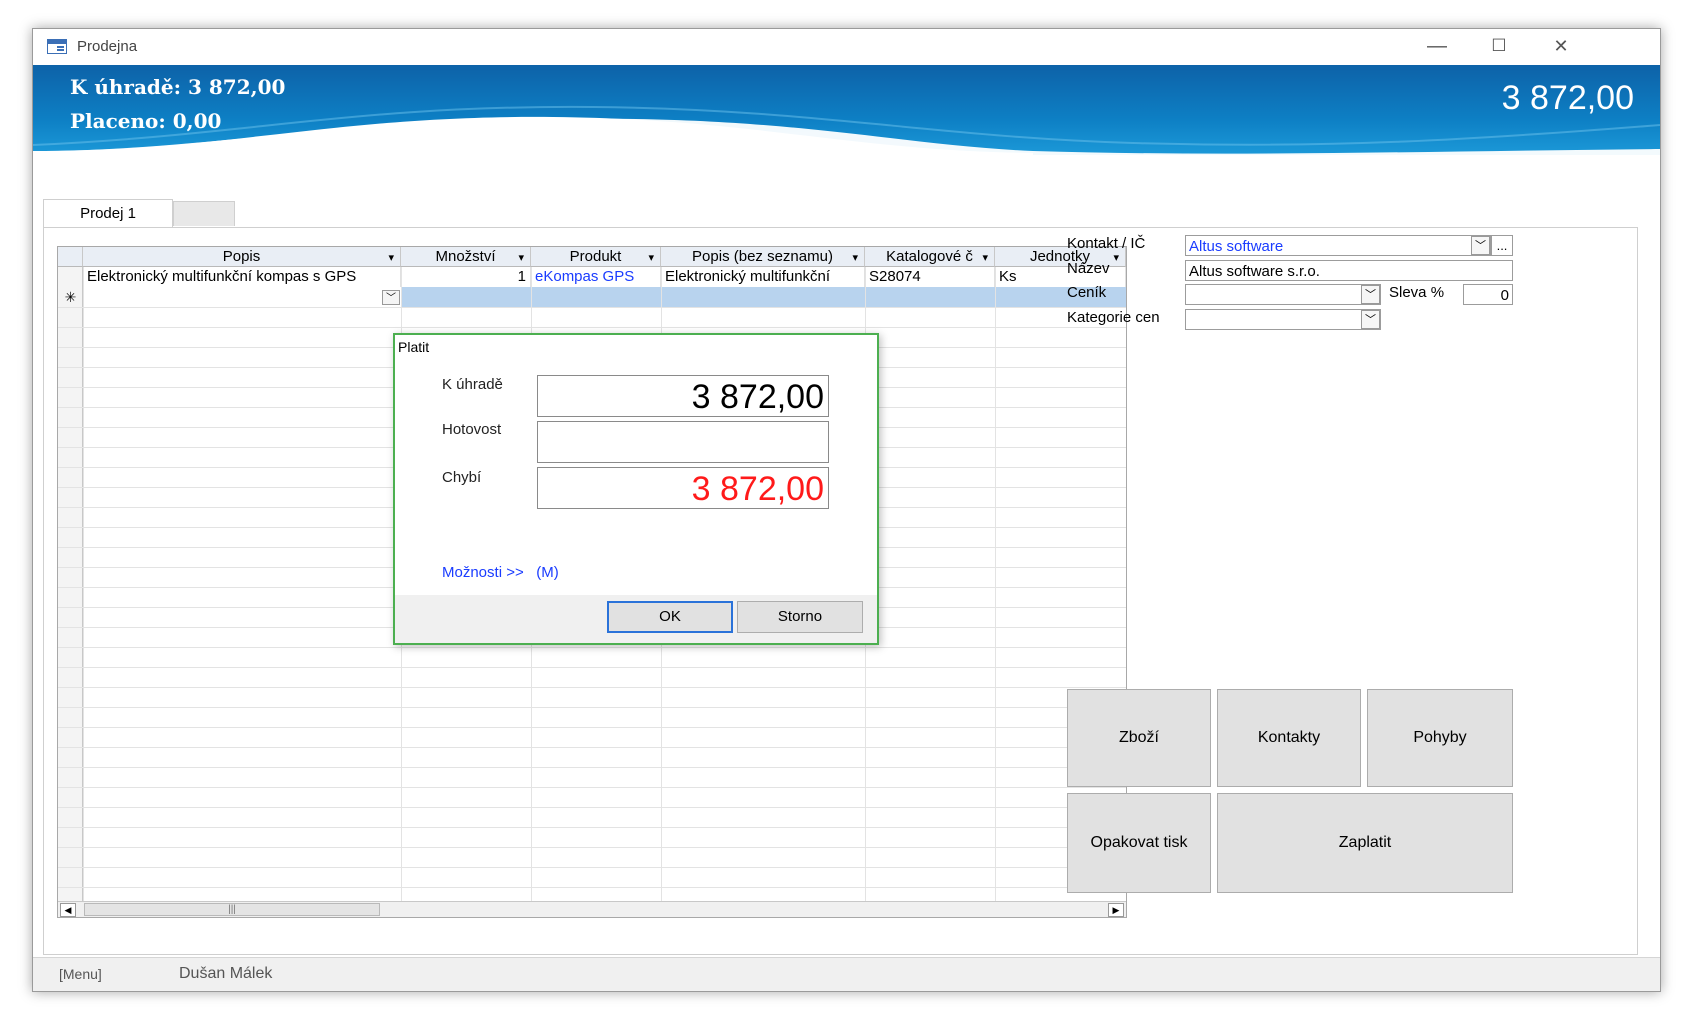 The height and width of the screenshot is (1020, 1689). I want to click on kontakt-combo: Altus software, so click(1338, 245).